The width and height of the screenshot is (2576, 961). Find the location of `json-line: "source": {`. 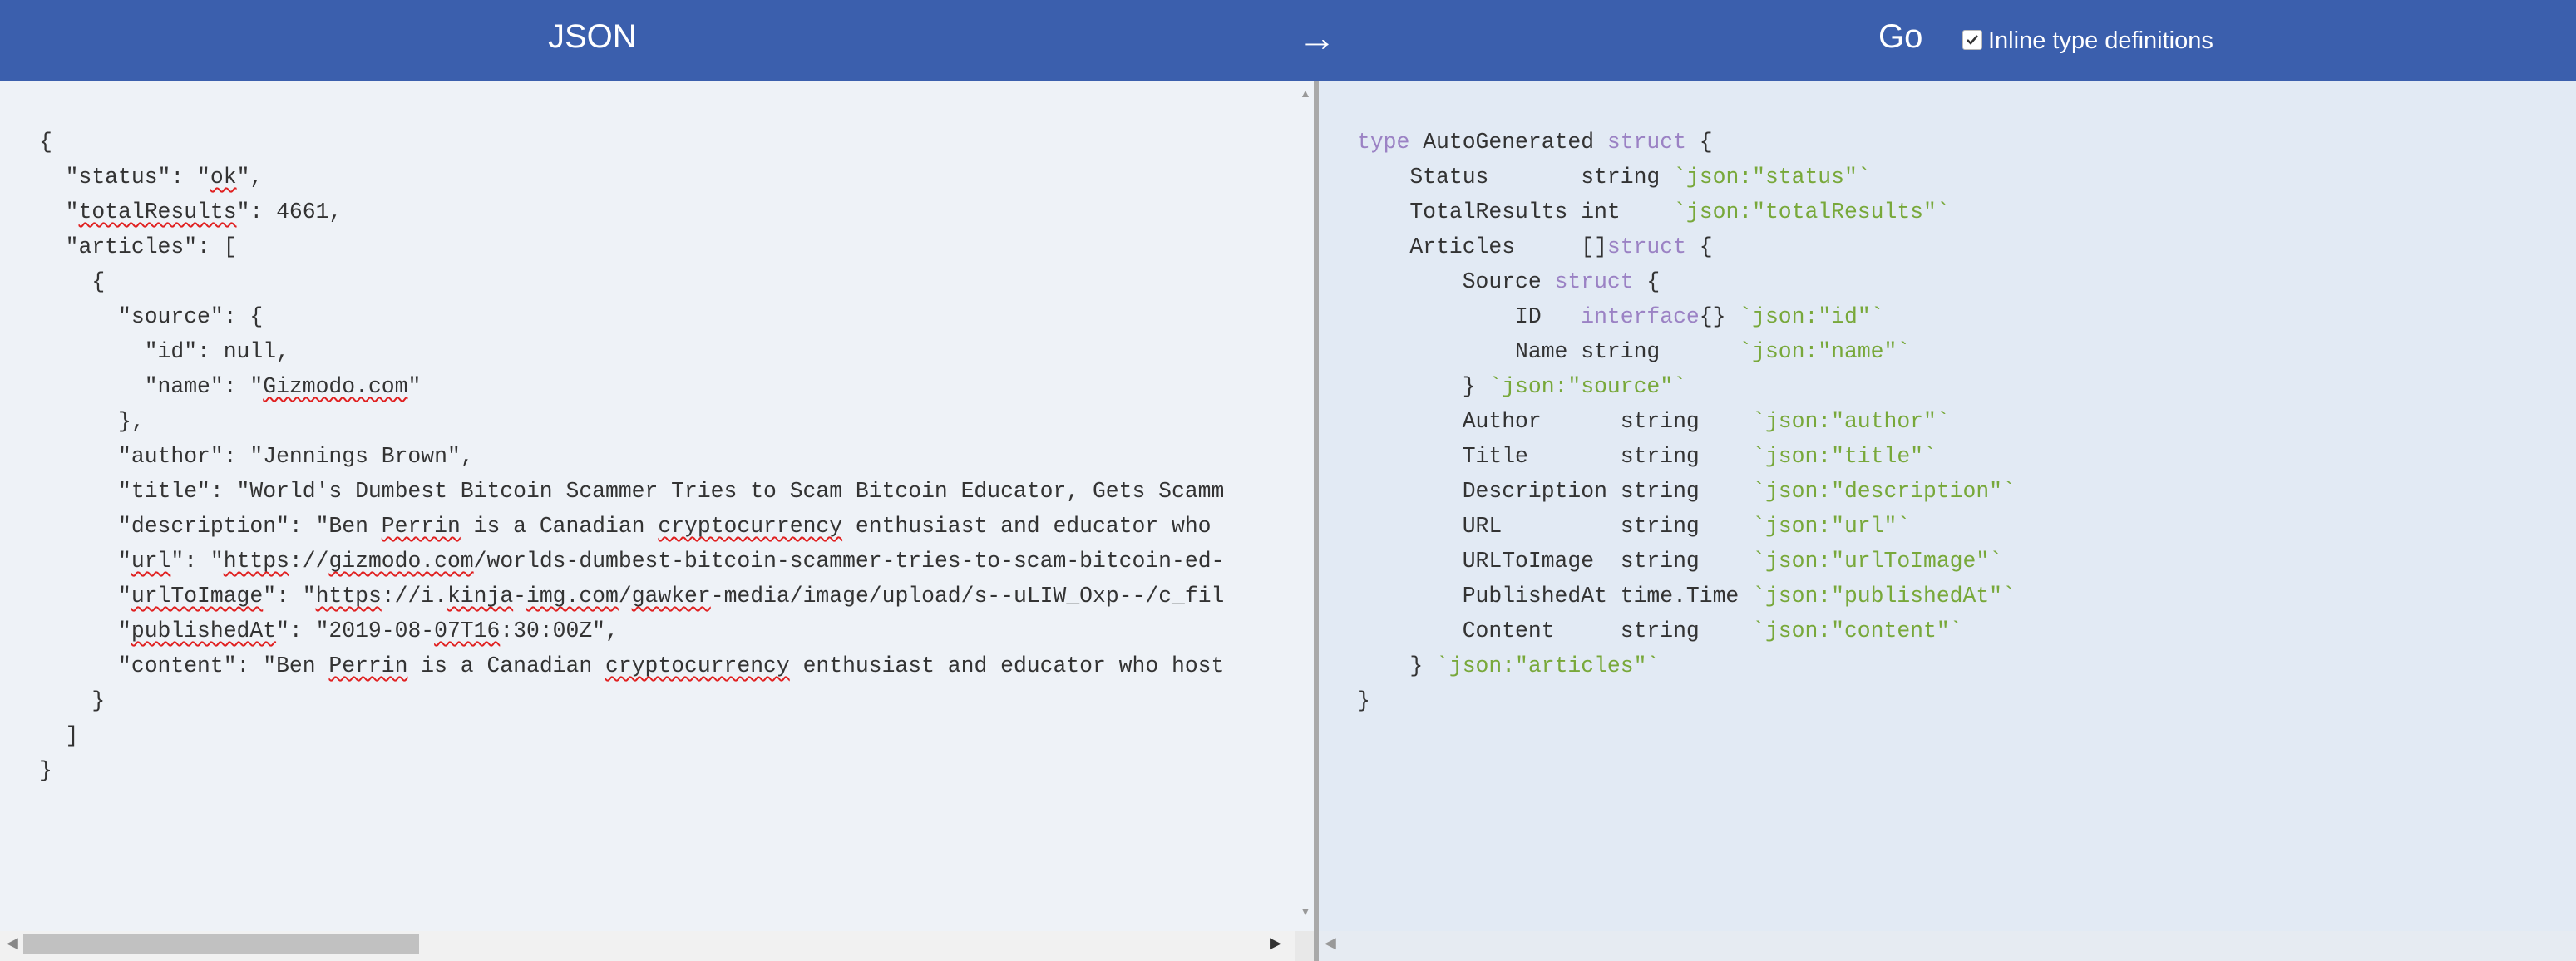

json-line: "source": { is located at coordinates (151, 316).